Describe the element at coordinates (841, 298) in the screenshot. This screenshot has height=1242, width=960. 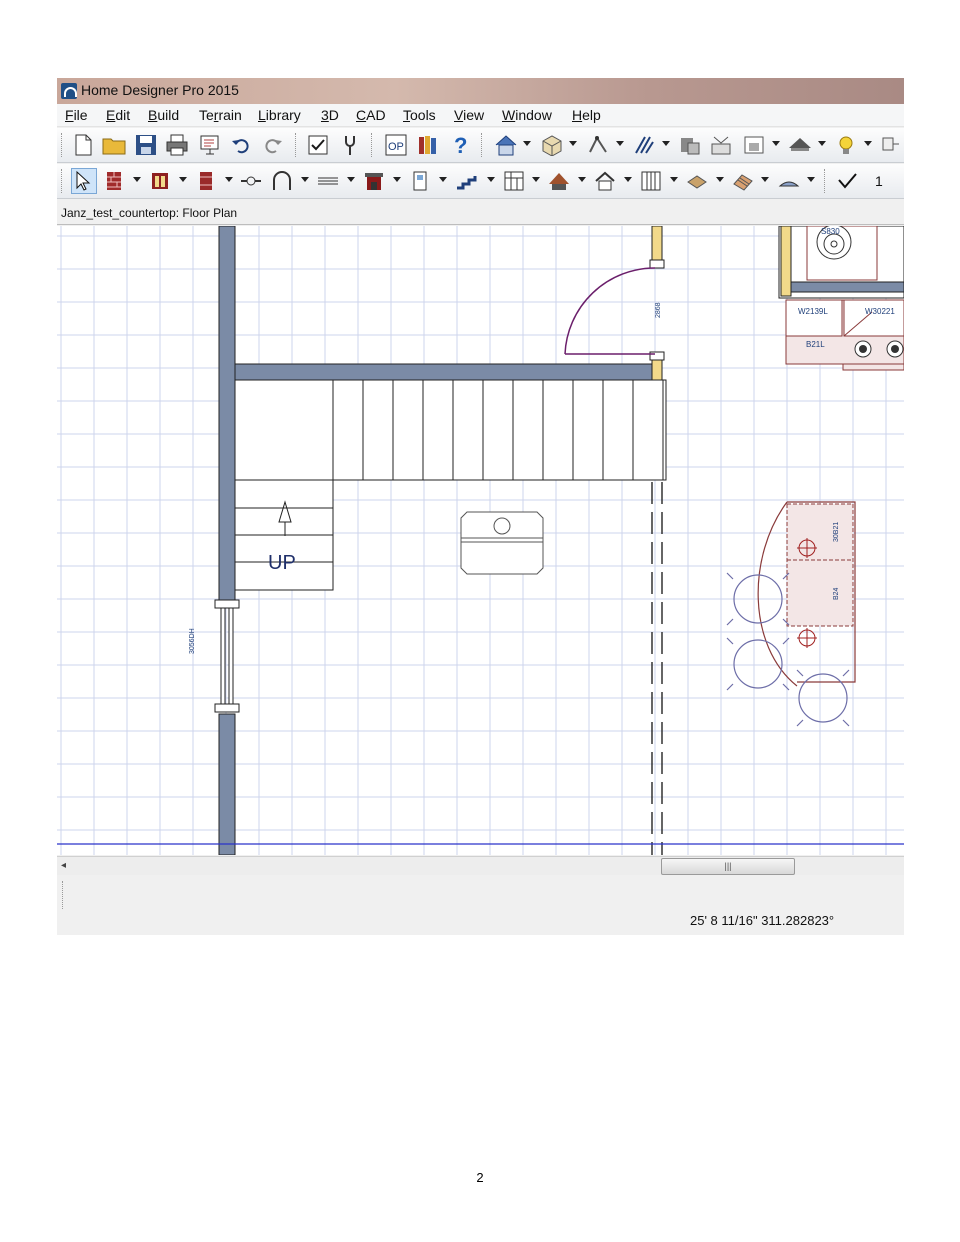
I see `kitchen-cabinets: S830 W2139L W30221 B21L` at that location.